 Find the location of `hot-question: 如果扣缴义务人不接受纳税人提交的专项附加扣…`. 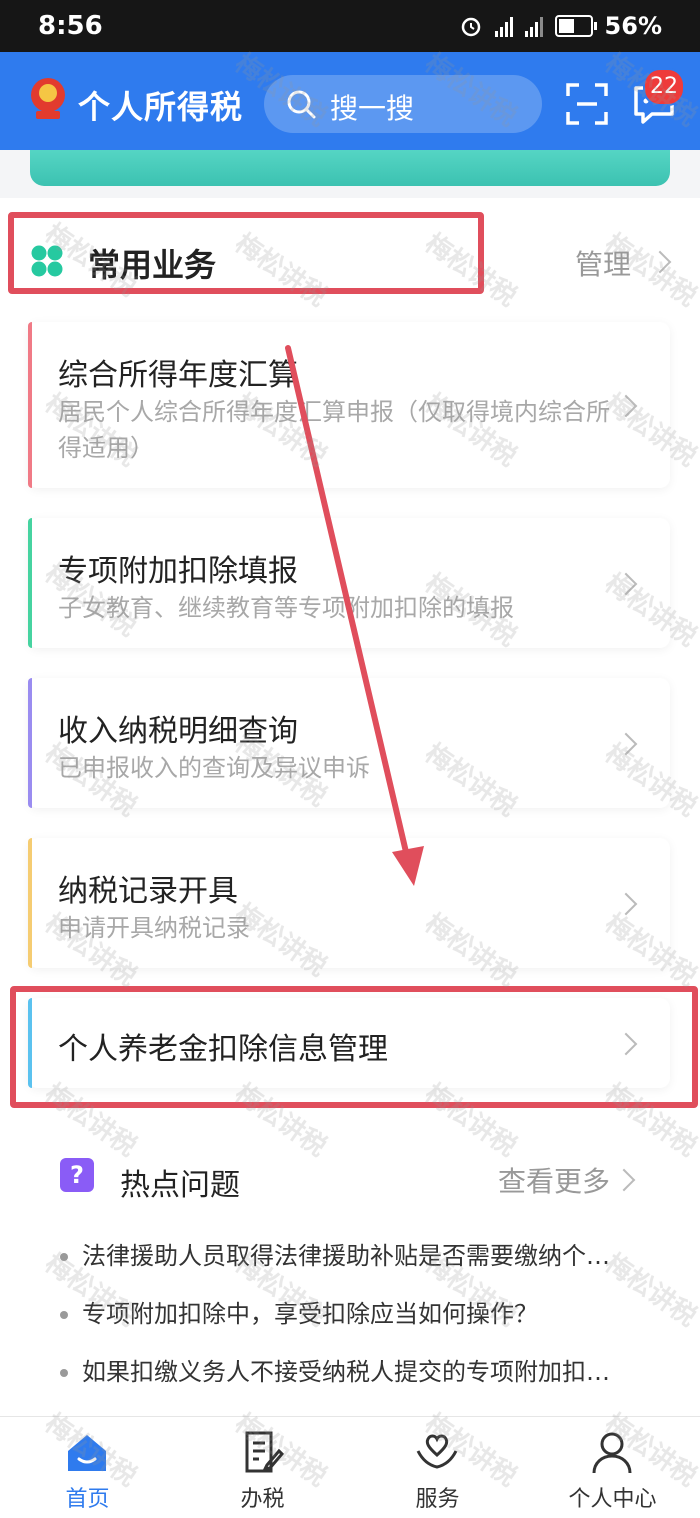

hot-question: 如果扣缴义务人不接受纳税人提交的专项附加扣… is located at coordinates (335, 1369).